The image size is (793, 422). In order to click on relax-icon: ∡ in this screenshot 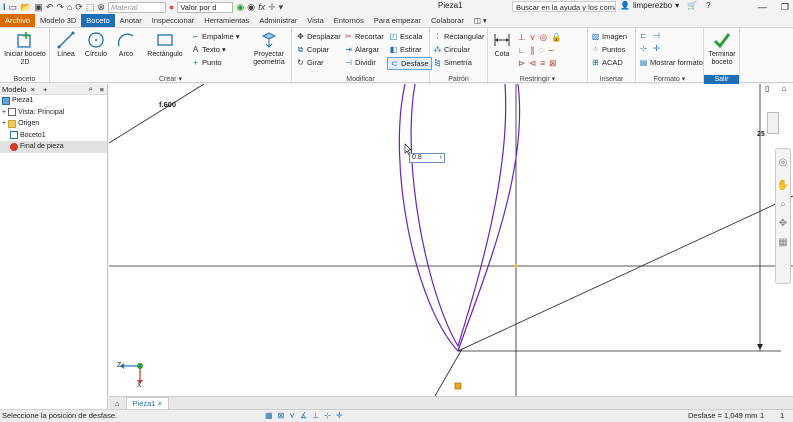, I will do `click(303, 416)`.